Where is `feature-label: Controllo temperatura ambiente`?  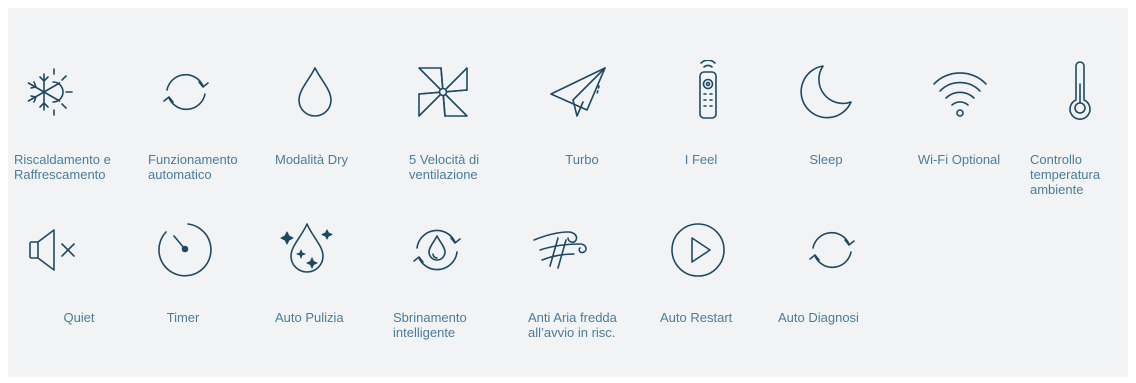 feature-label: Controllo temperatura ambiente is located at coordinates (1065, 174).